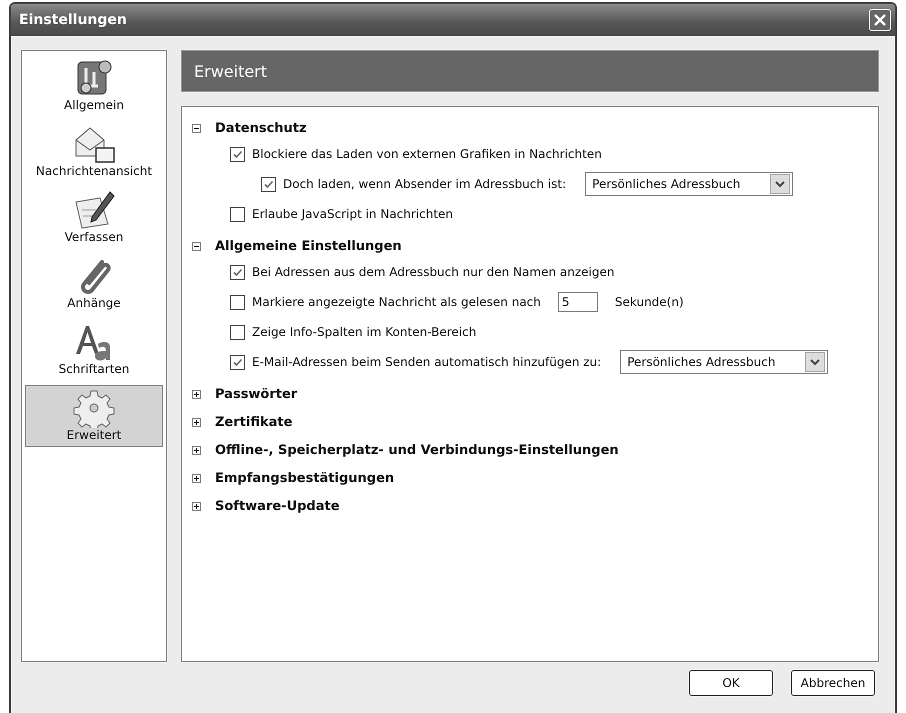  What do you see at coordinates (353, 214) in the screenshot?
I see `checkbox-label: Erlaube JavaScript in Nachrichten` at bounding box center [353, 214].